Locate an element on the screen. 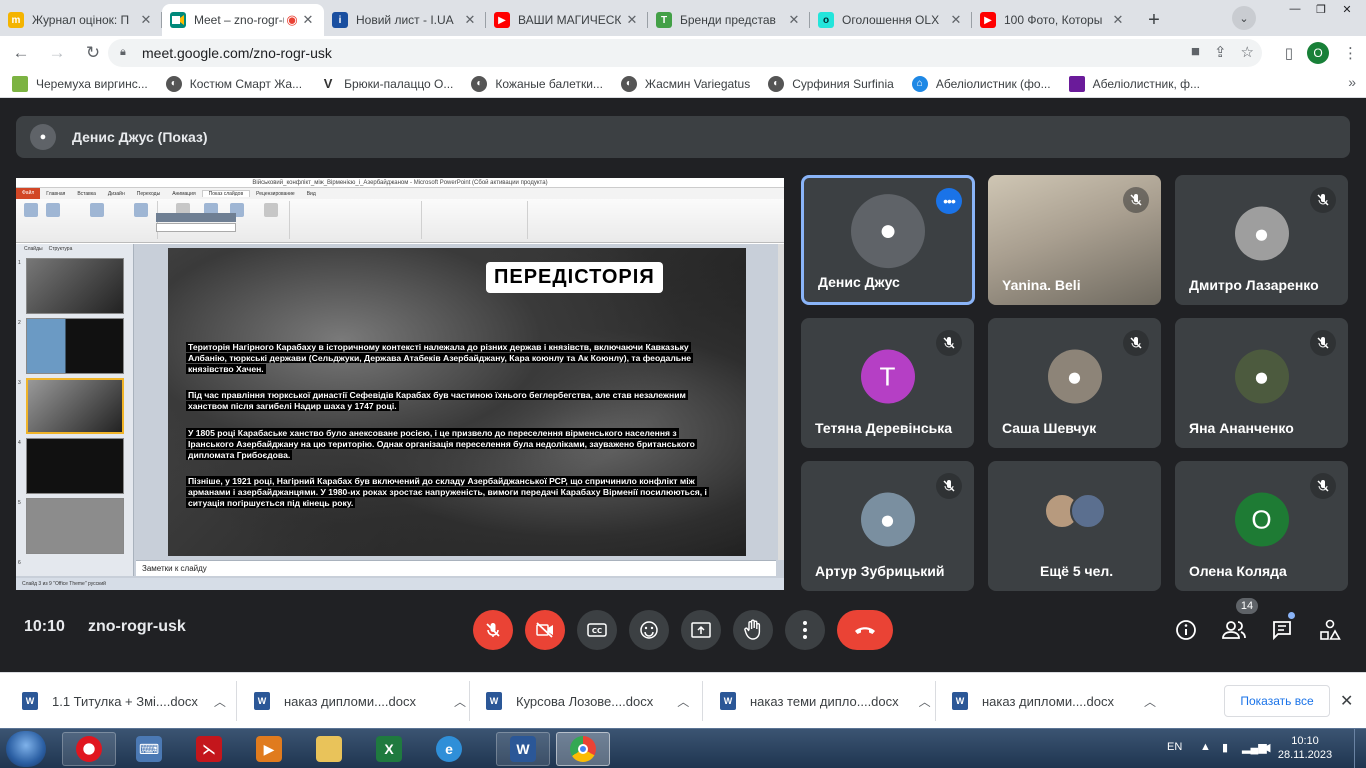 This screenshot has width=1366, height=768. participant-tile: T Тетяна Деревінська is located at coordinates (887, 383).